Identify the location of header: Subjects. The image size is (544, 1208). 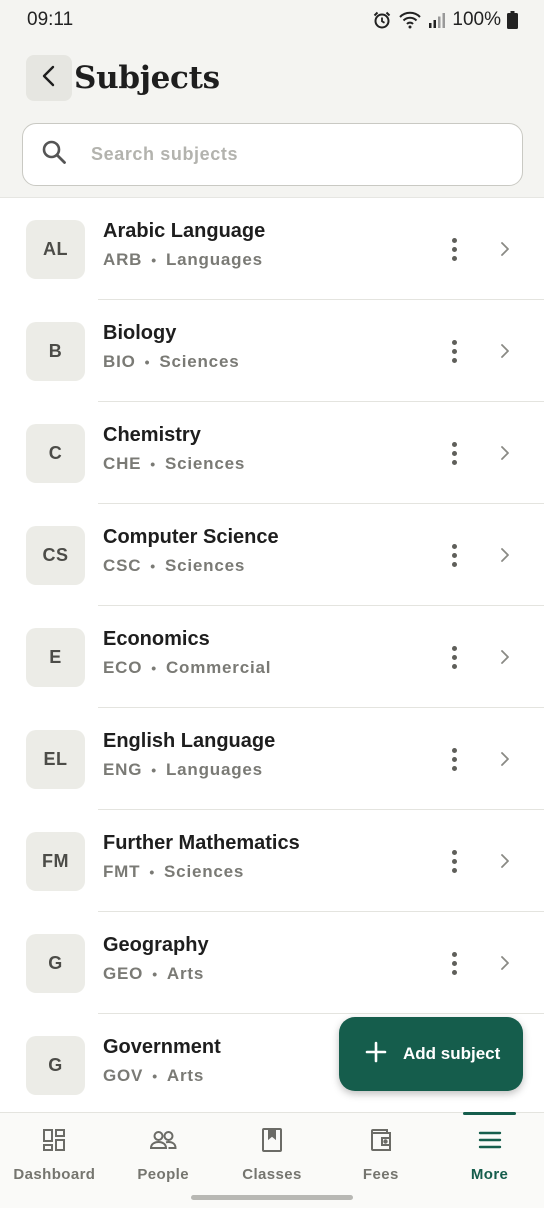
(123, 78).